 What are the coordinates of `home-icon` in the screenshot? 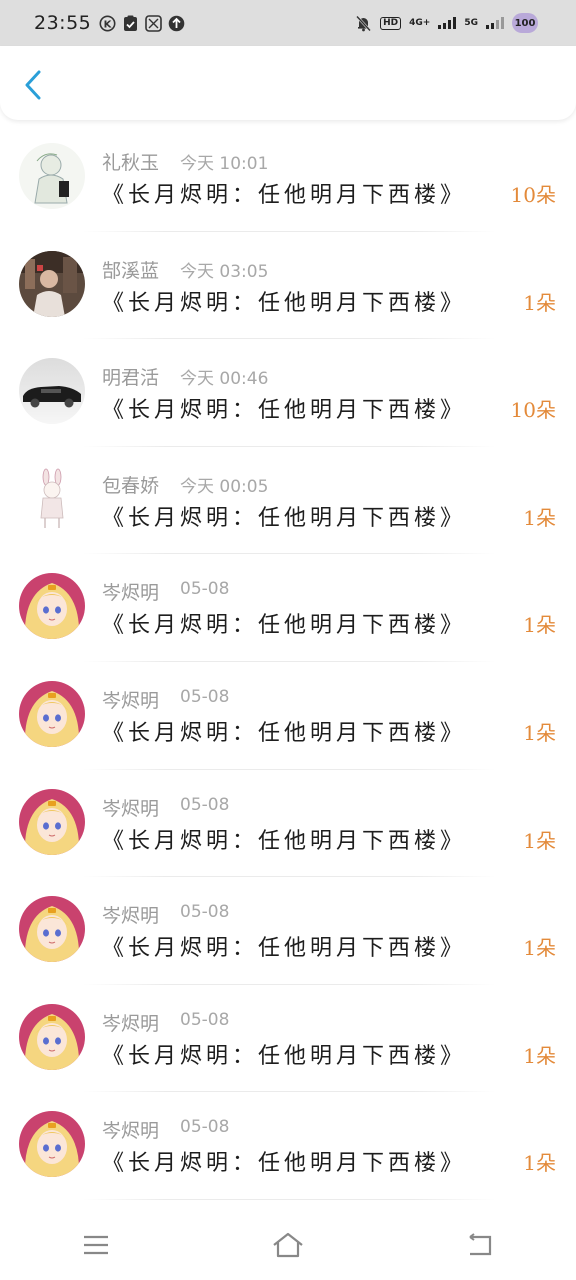 It's located at (288, 1245).